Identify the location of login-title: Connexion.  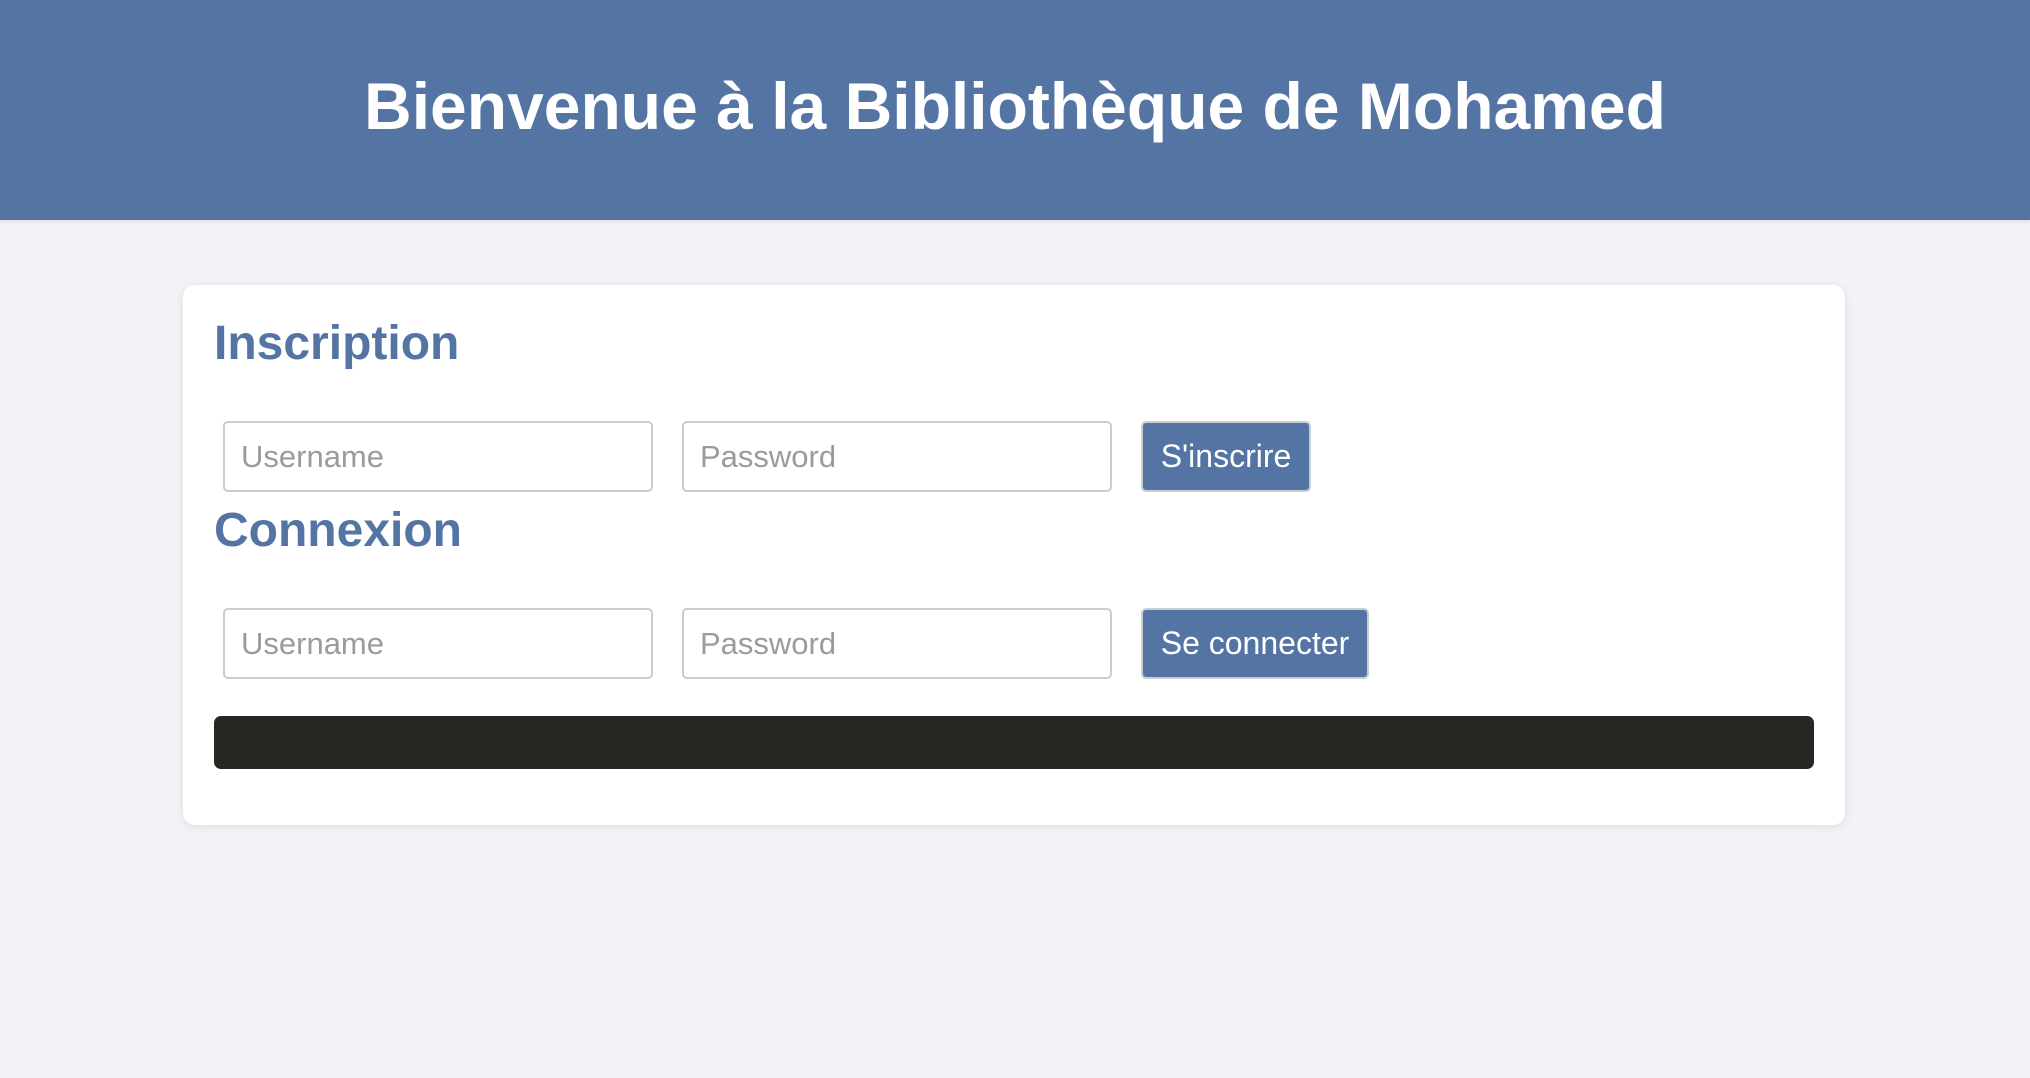
(338, 530).